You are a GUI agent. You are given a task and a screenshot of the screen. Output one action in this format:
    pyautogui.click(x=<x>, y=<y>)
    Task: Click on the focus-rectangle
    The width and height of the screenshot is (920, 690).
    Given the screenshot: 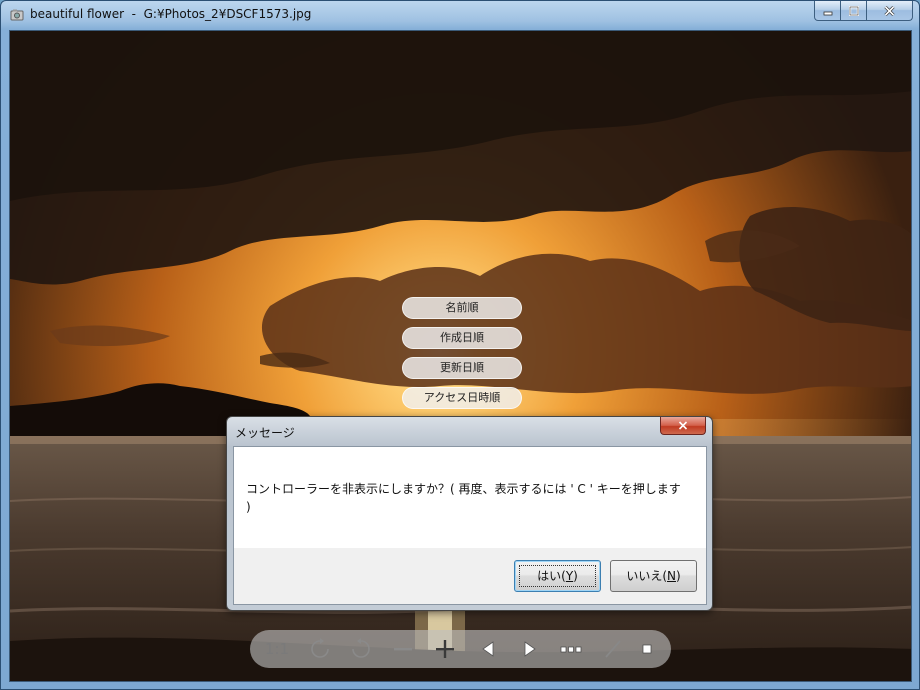 What is the action you would take?
    pyautogui.click(x=557, y=576)
    